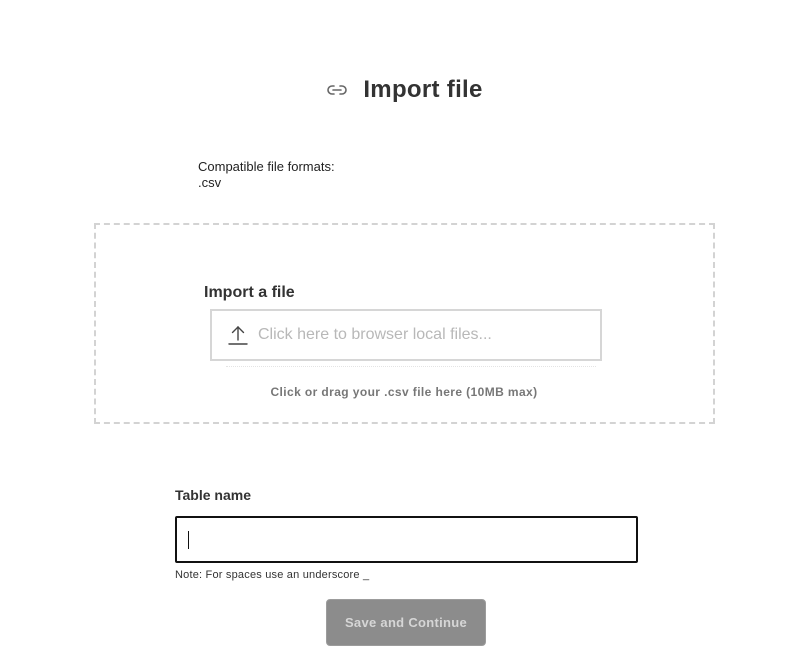  What do you see at coordinates (249, 292) in the screenshot?
I see `import-file-label: Import a file` at bounding box center [249, 292].